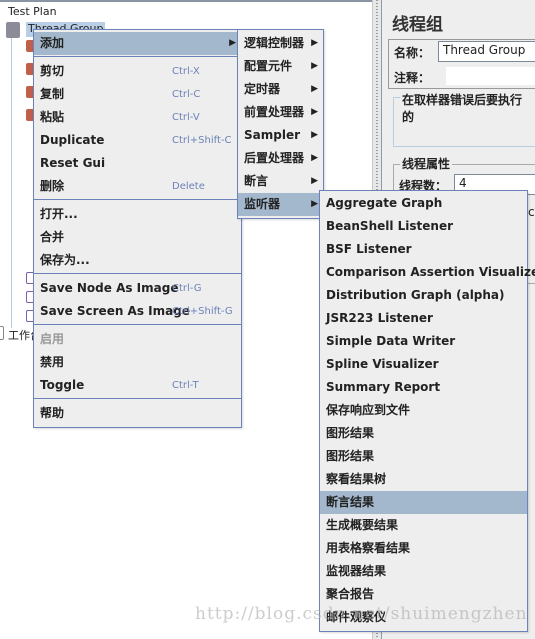 Image resolution: width=535 pixels, height=639 pixels. I want to click on submenu-item: 生成概要结果, so click(423, 525).